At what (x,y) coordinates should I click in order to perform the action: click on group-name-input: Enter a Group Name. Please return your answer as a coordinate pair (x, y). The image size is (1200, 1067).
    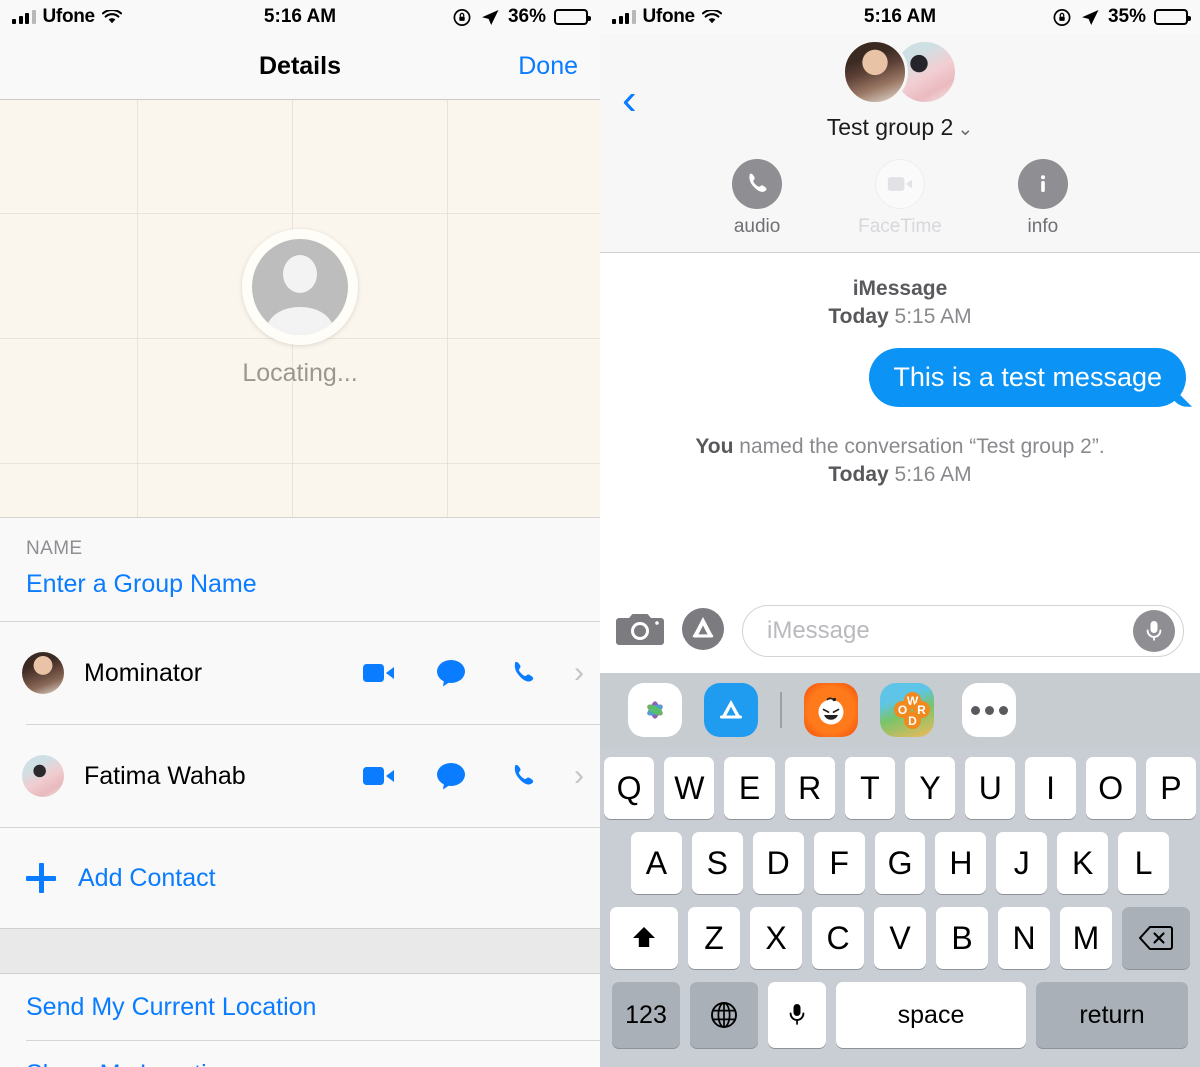
    Looking at the image, I should click on (300, 584).